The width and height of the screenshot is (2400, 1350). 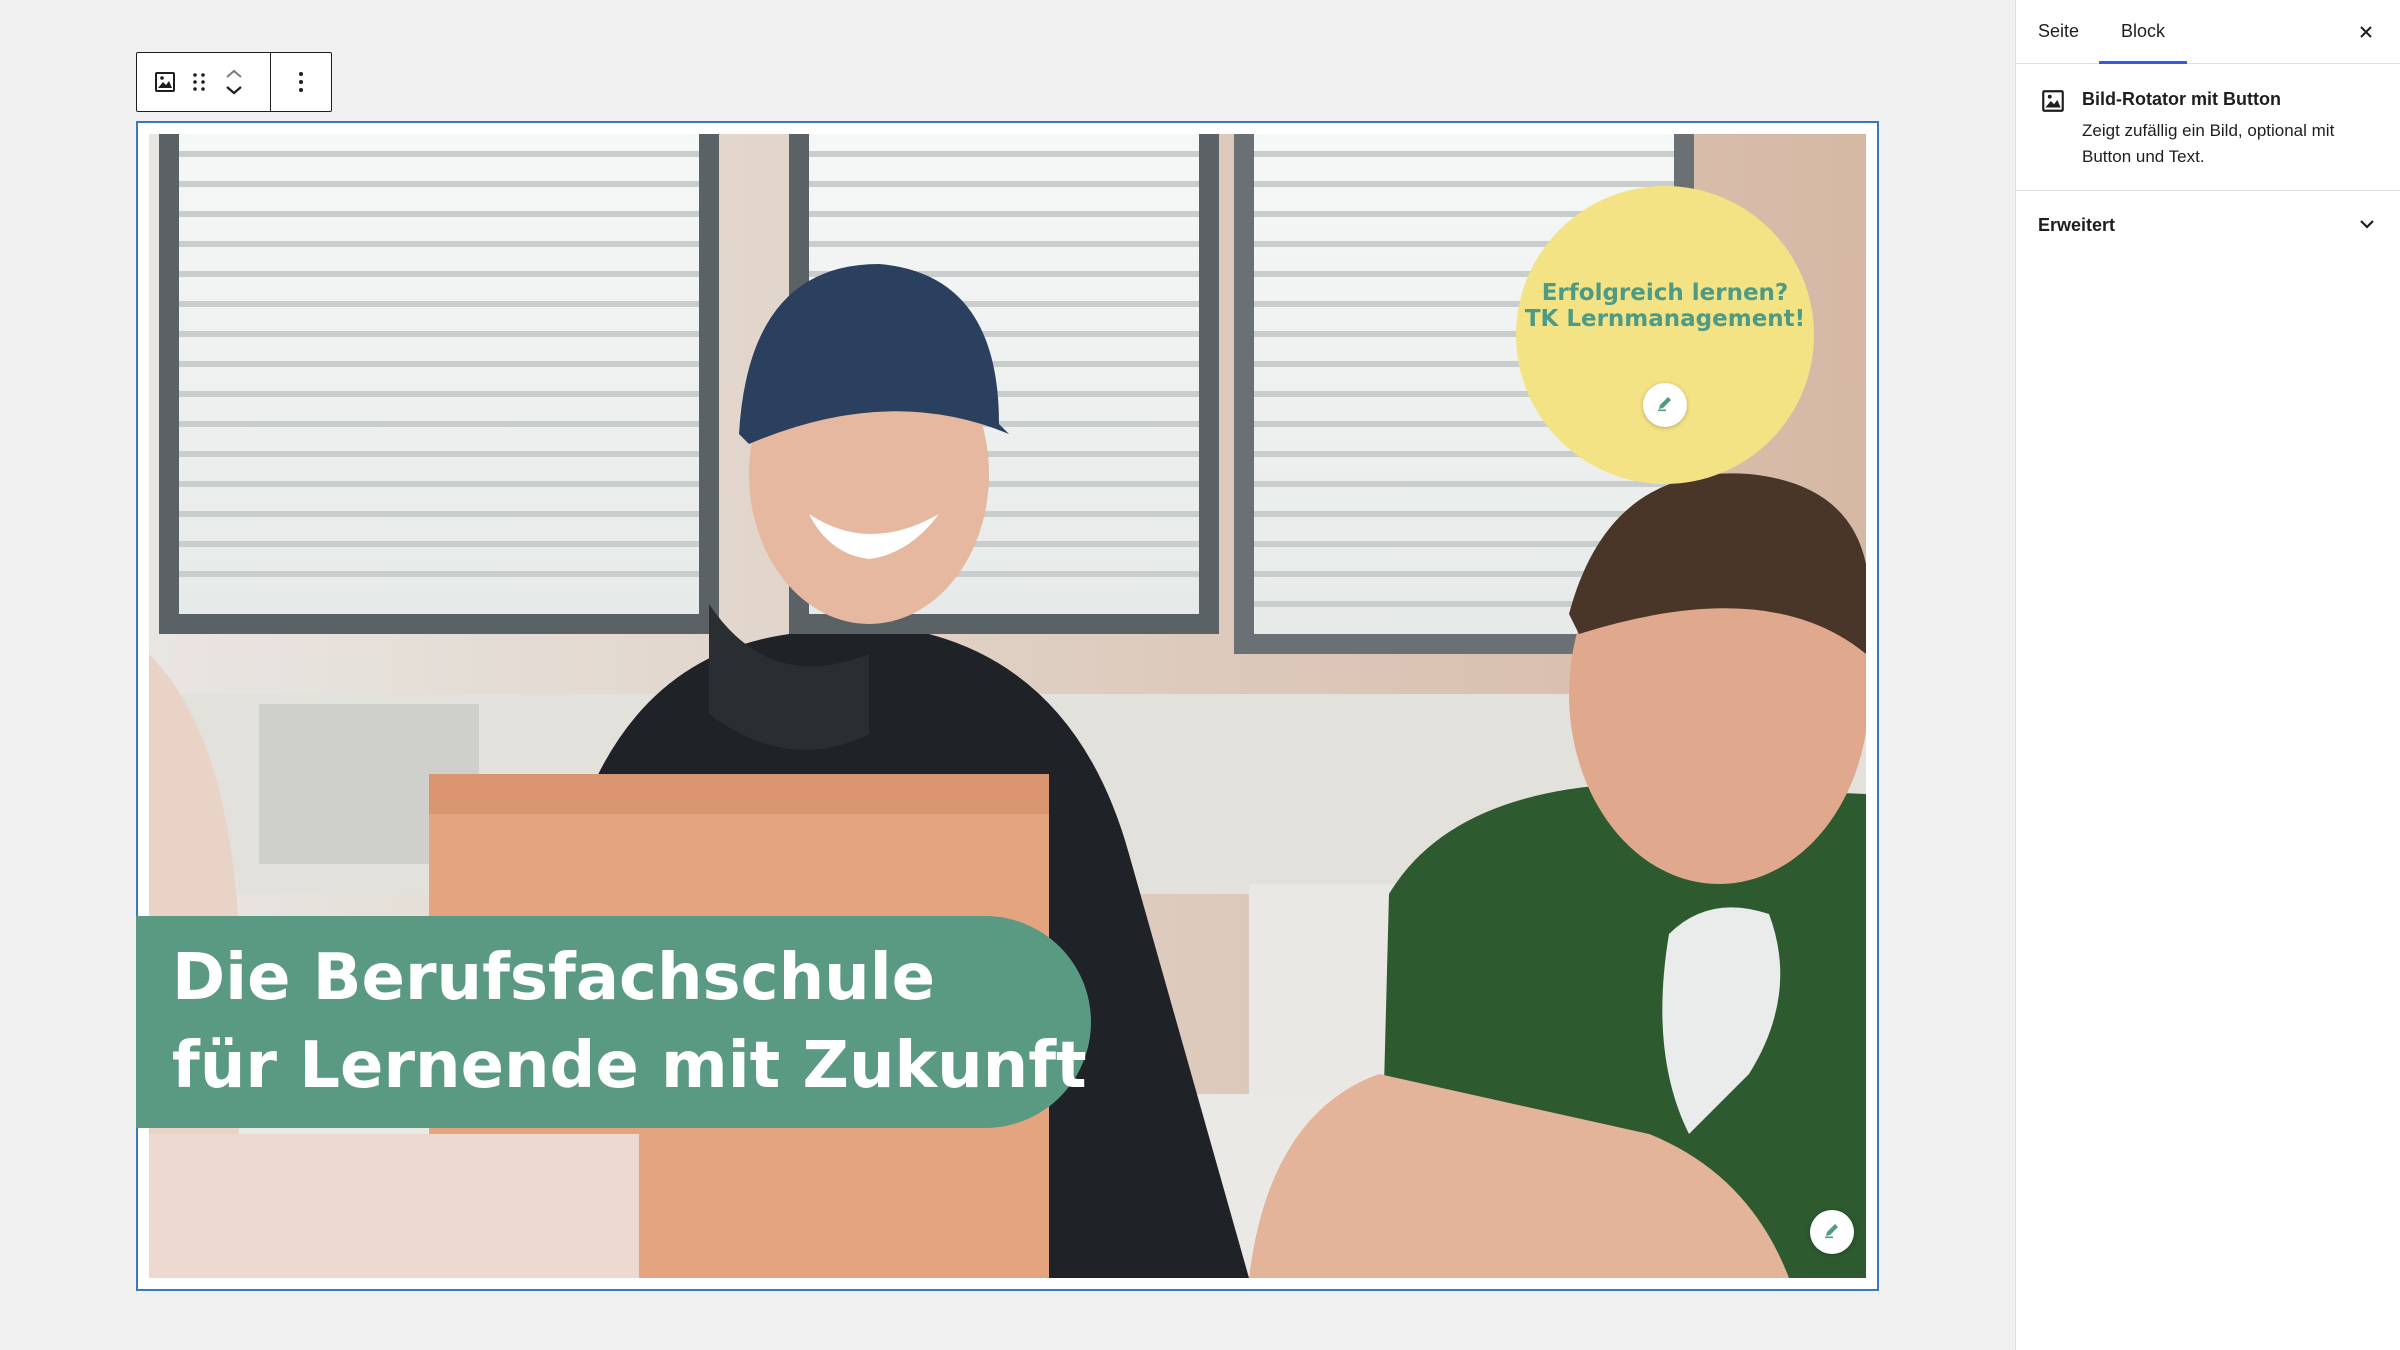 I want to click on more-vertical-icon, so click(x=301, y=82).